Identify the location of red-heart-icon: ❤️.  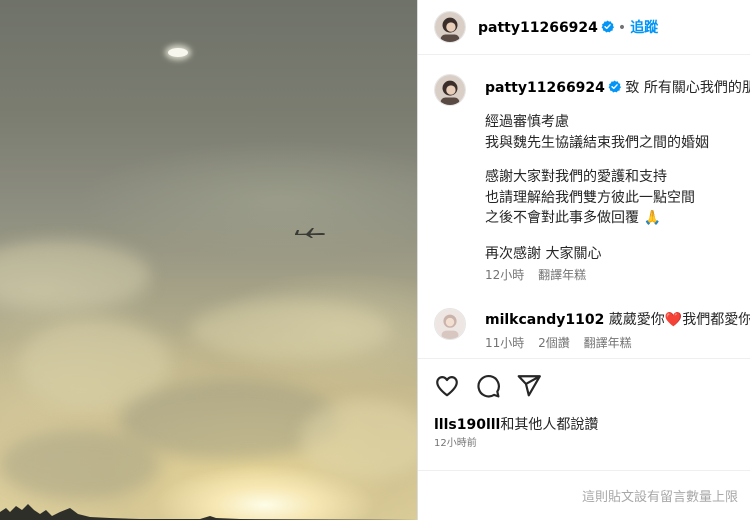
(673, 320).